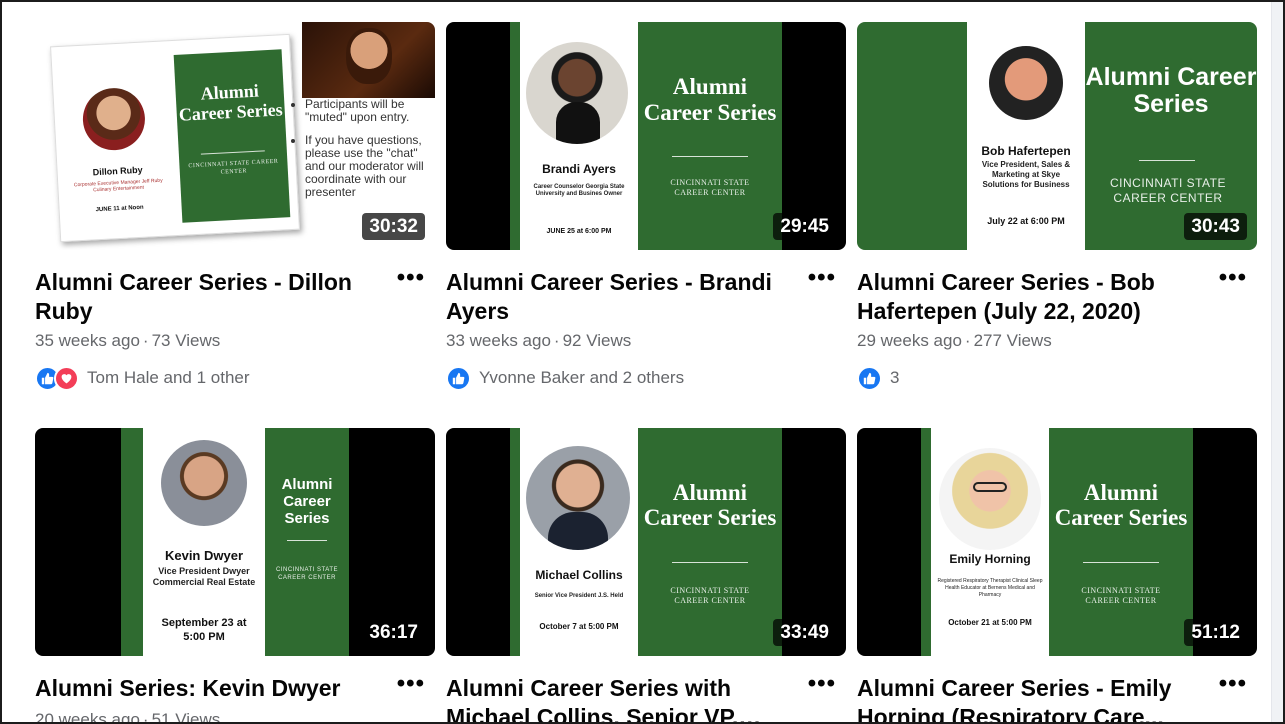 The height and width of the screenshot is (724, 1285). What do you see at coordinates (597, 340) in the screenshot?
I see `video-views: 92 Views` at bounding box center [597, 340].